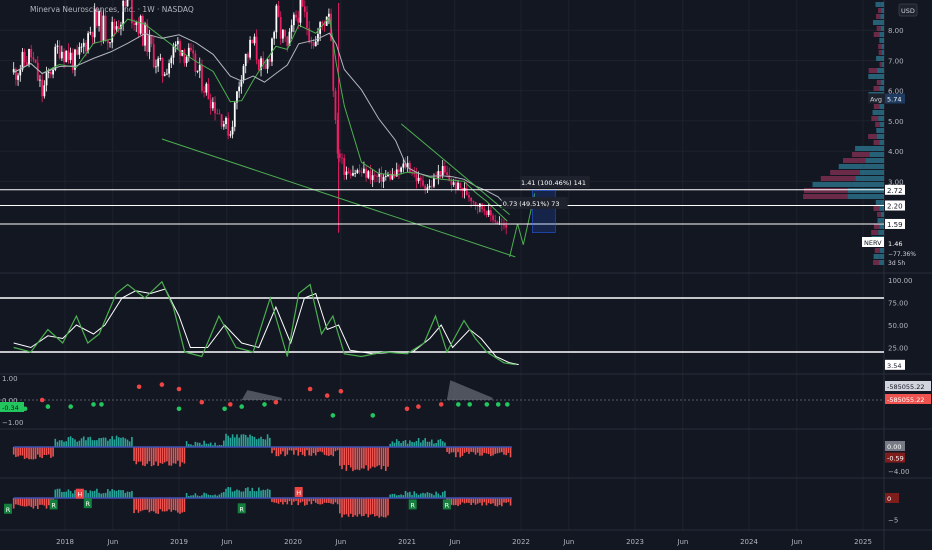  Describe the element at coordinates (264, 404) in the screenshot. I see `dot-green` at that location.